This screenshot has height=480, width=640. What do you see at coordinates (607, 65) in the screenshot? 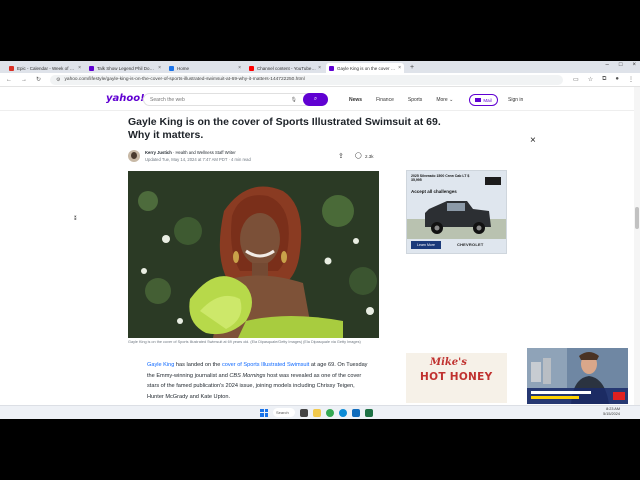
I see `minimize-icon: –` at bounding box center [607, 65].